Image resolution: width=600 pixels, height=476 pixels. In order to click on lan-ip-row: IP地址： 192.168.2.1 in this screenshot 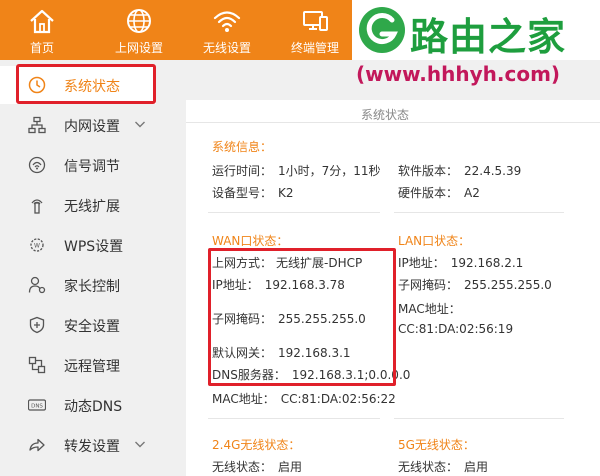, I will do `click(460, 262)`.